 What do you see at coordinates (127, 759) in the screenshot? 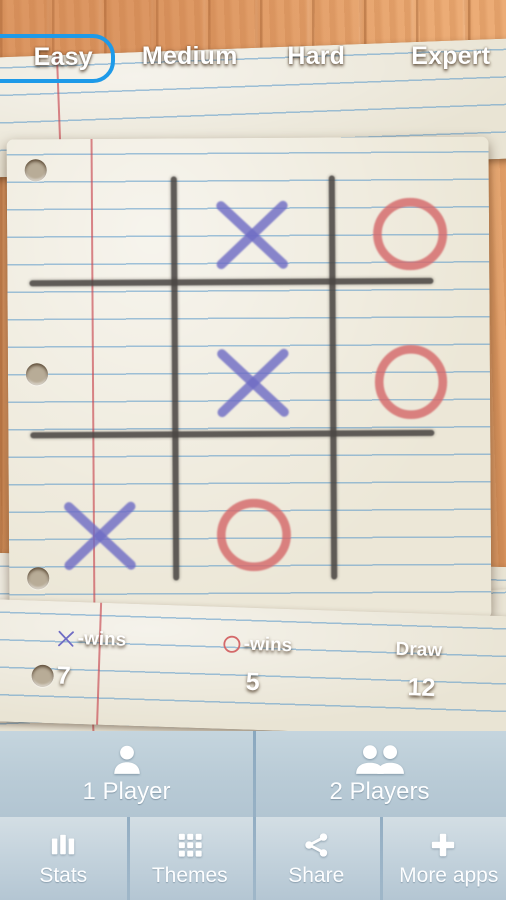
I see `single-person-icon` at bounding box center [127, 759].